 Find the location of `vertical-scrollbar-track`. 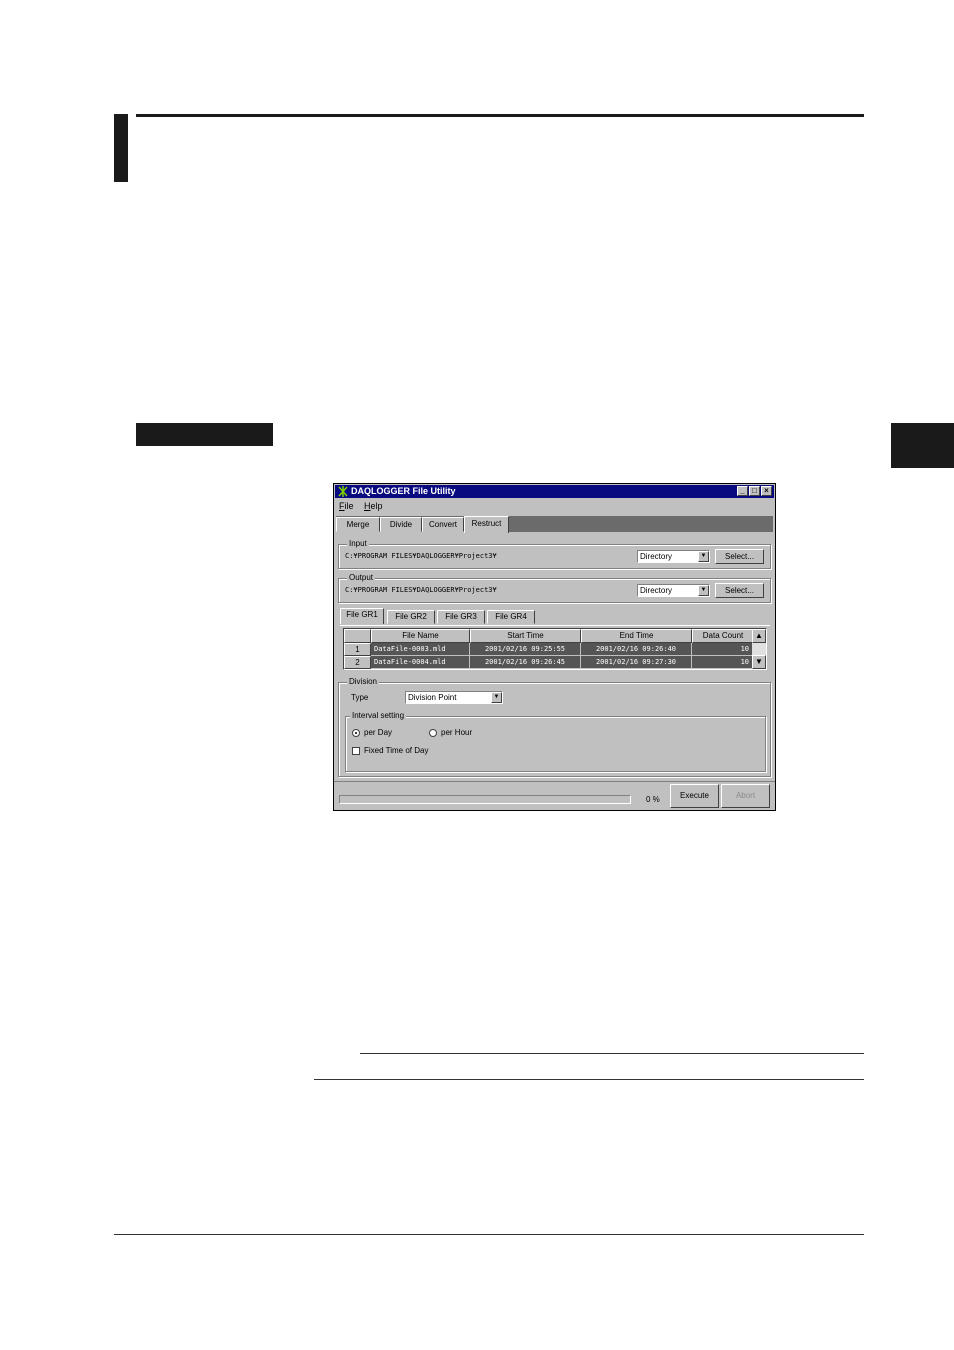

vertical-scrollbar-track is located at coordinates (759, 649).